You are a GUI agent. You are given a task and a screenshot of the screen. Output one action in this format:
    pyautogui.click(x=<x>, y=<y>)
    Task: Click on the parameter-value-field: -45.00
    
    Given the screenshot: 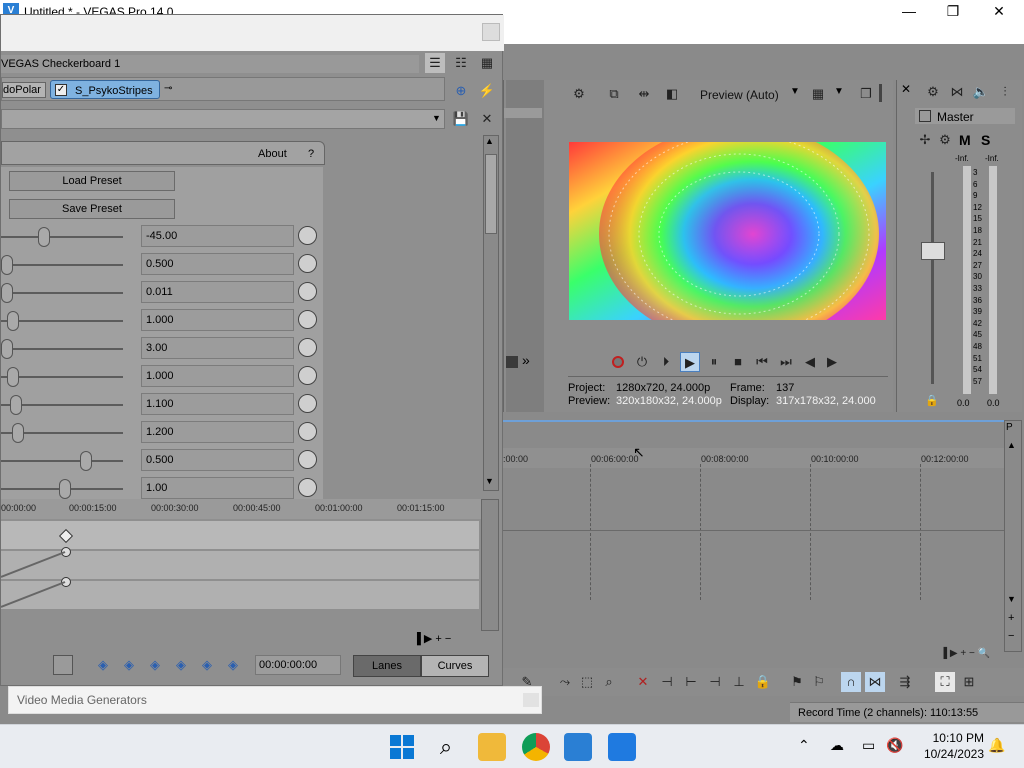 What is the action you would take?
    pyautogui.click(x=217, y=236)
    